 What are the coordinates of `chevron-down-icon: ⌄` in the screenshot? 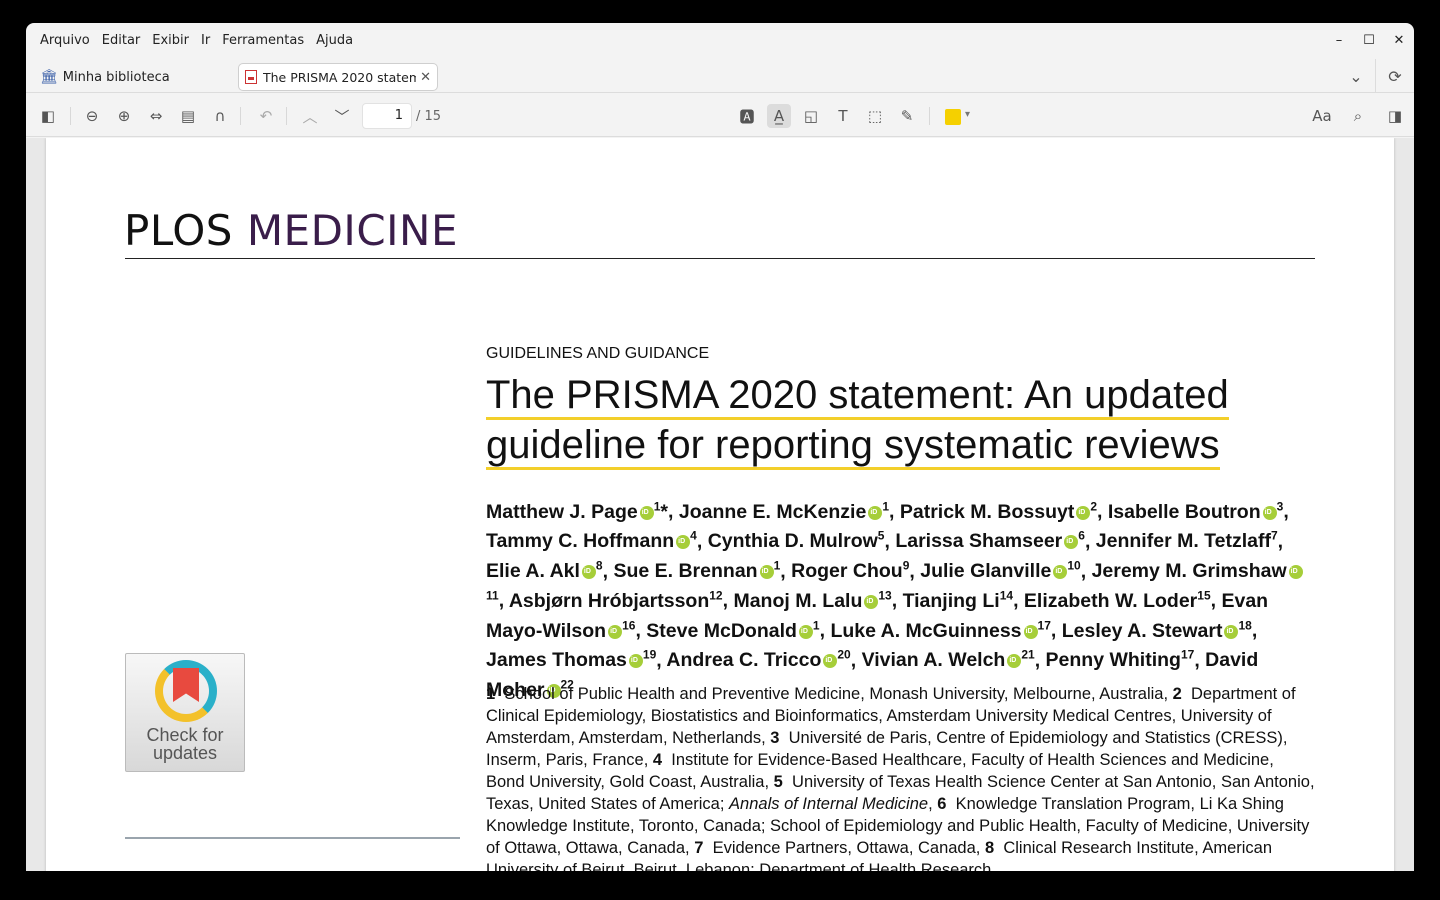 It's located at (1356, 76).